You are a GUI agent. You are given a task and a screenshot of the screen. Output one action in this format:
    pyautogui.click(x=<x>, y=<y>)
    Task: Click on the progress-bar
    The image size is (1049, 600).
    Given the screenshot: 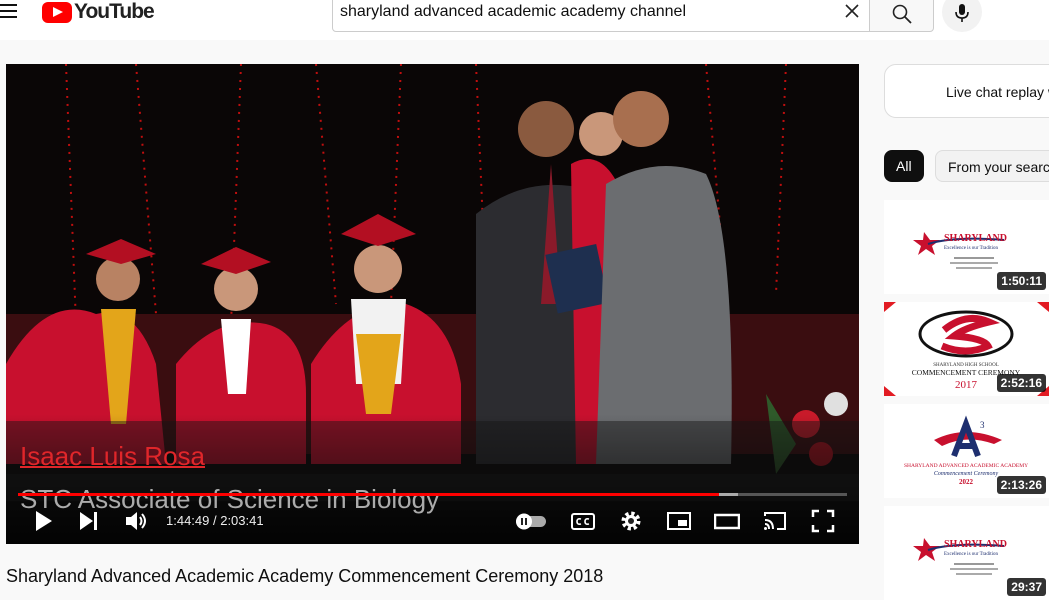 What is the action you would take?
    pyautogui.click(x=432, y=494)
    